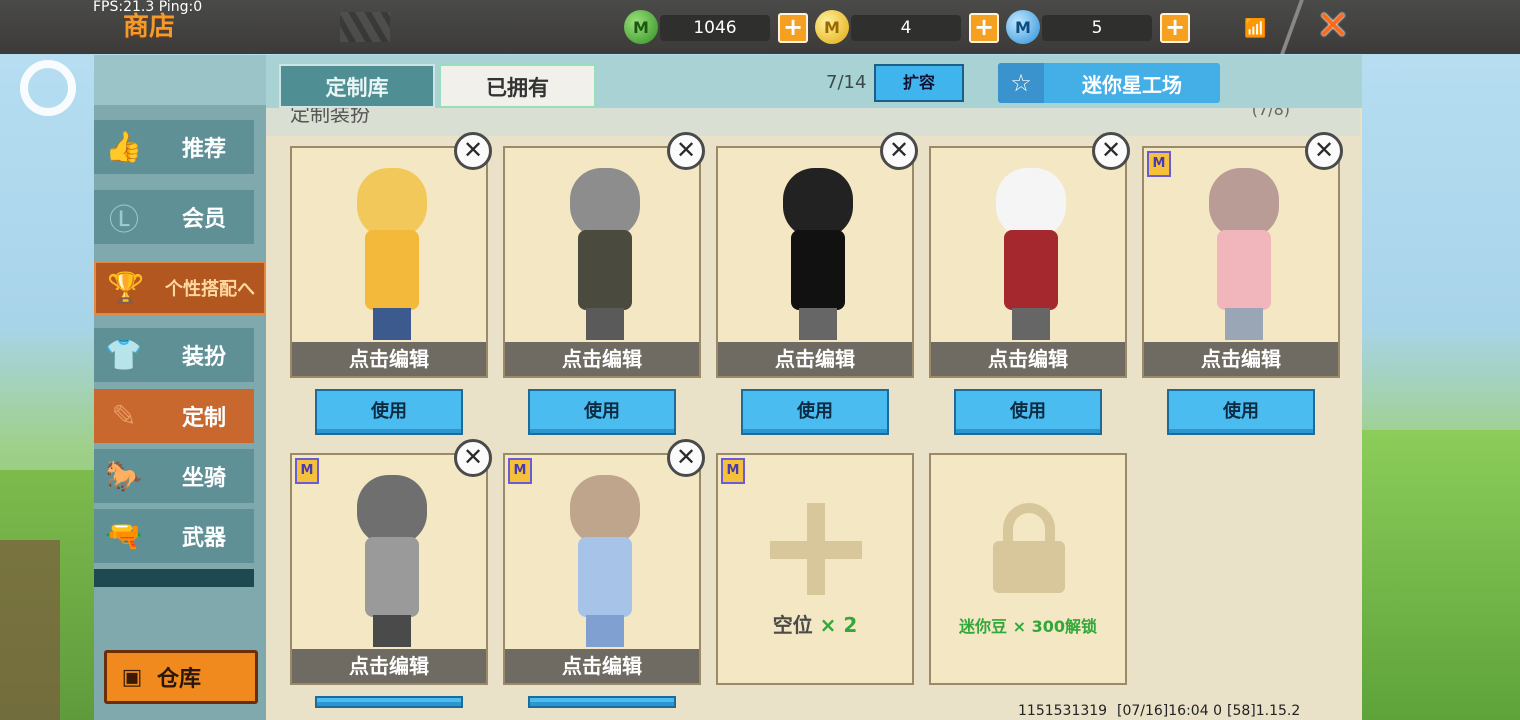 The width and height of the screenshot is (1520, 720). I want to click on nav-item-label: 推荐, so click(203, 149).